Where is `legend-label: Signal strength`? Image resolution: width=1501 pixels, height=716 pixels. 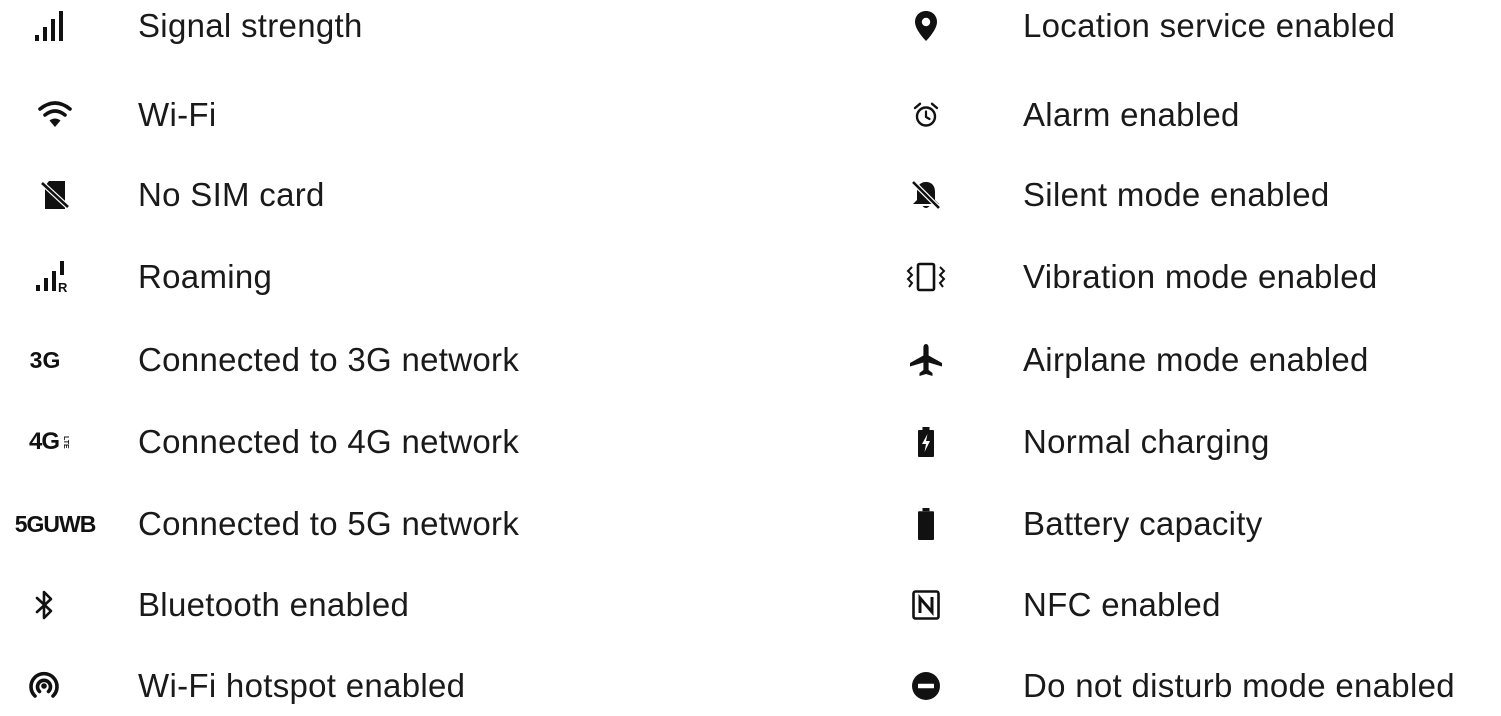 legend-label: Signal strength is located at coordinates (250, 25).